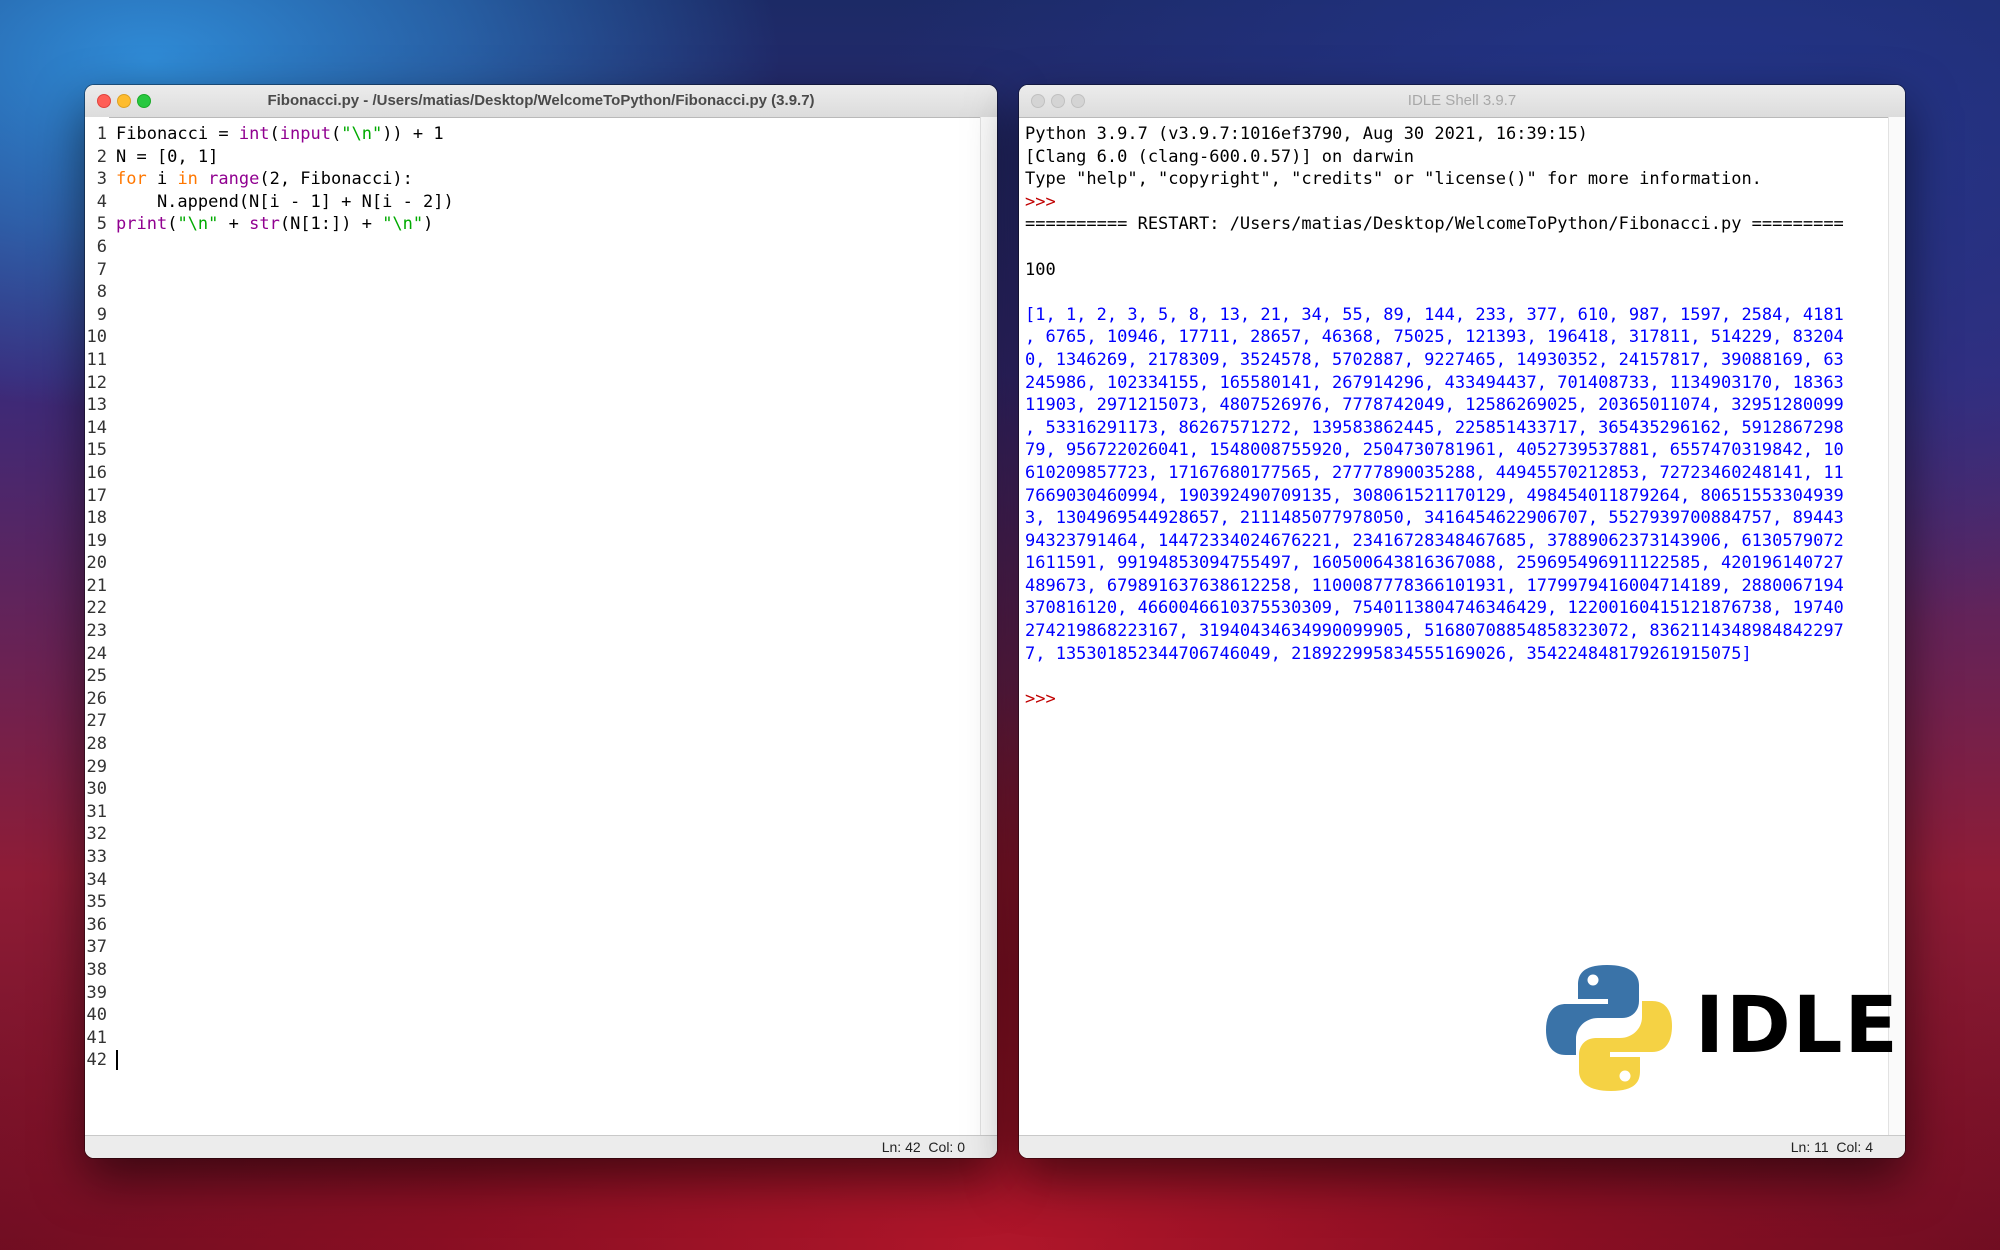  Describe the element at coordinates (101, 224) in the screenshot. I see `line-number: 5` at that location.